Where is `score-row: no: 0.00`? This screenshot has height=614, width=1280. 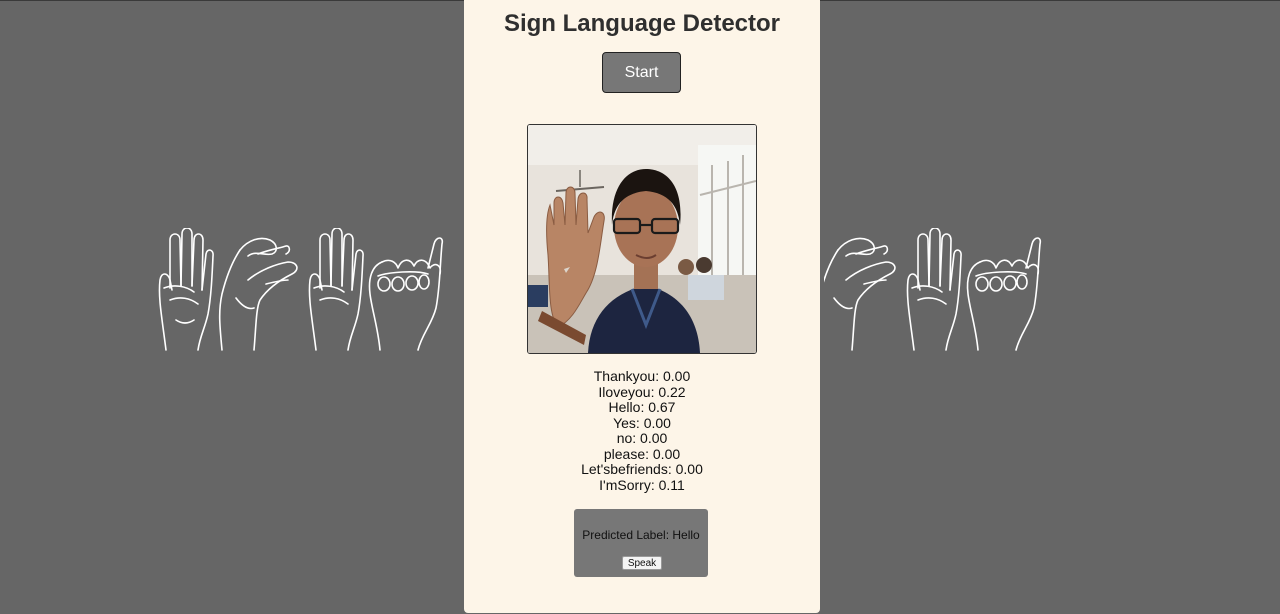
score-row: no: 0.00 is located at coordinates (642, 438).